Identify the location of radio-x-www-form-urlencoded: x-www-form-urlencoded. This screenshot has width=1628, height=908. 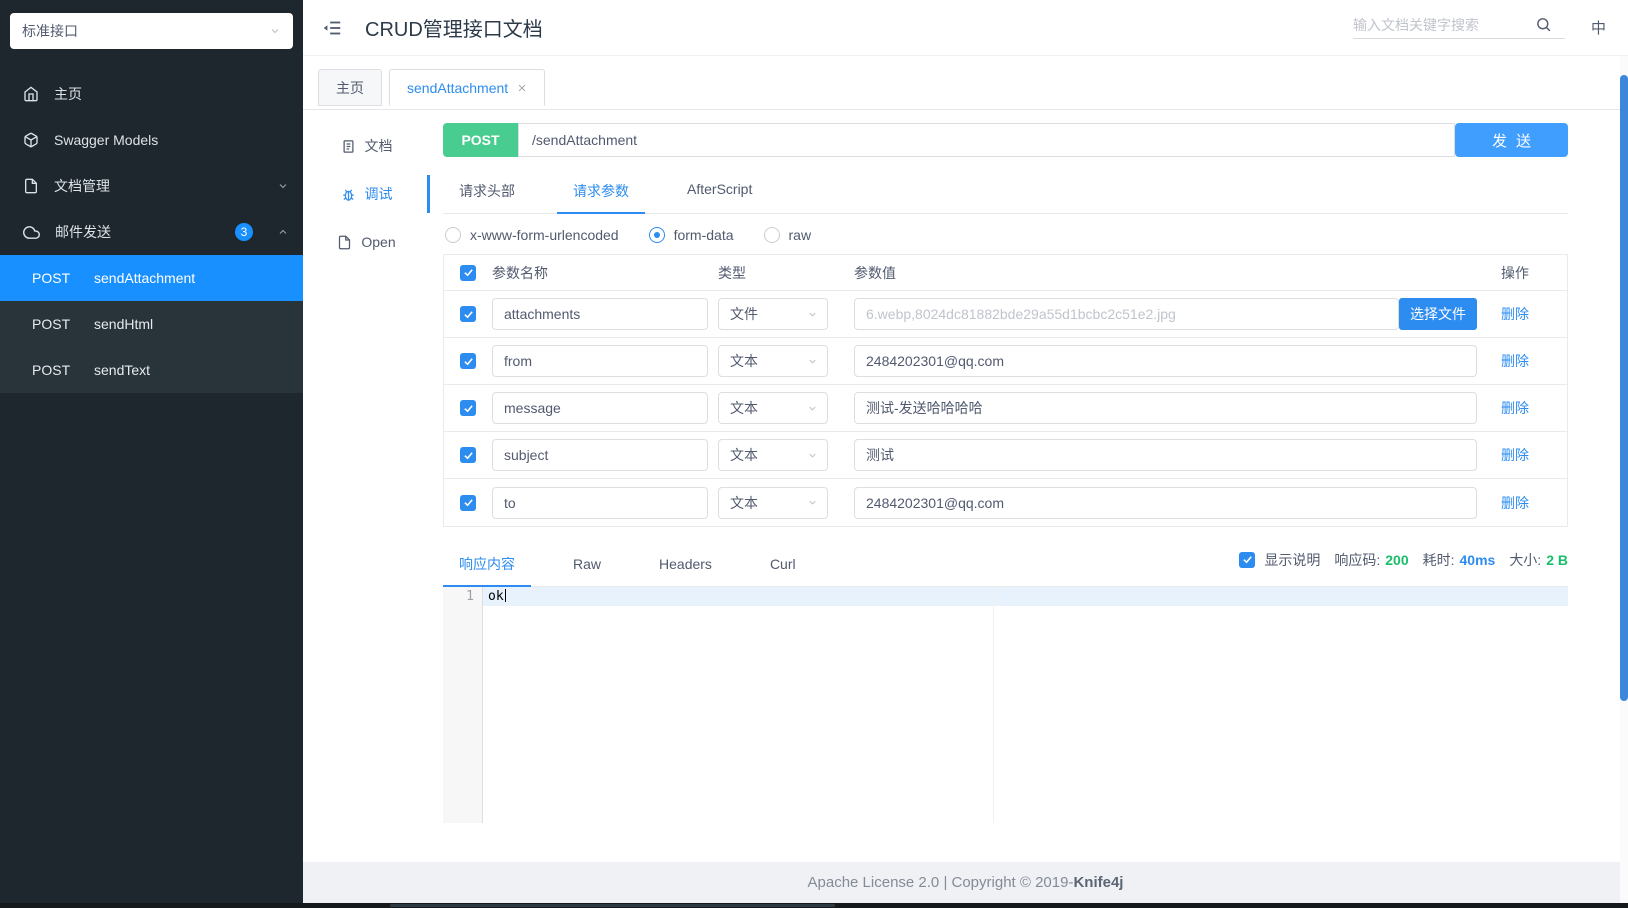
(532, 235).